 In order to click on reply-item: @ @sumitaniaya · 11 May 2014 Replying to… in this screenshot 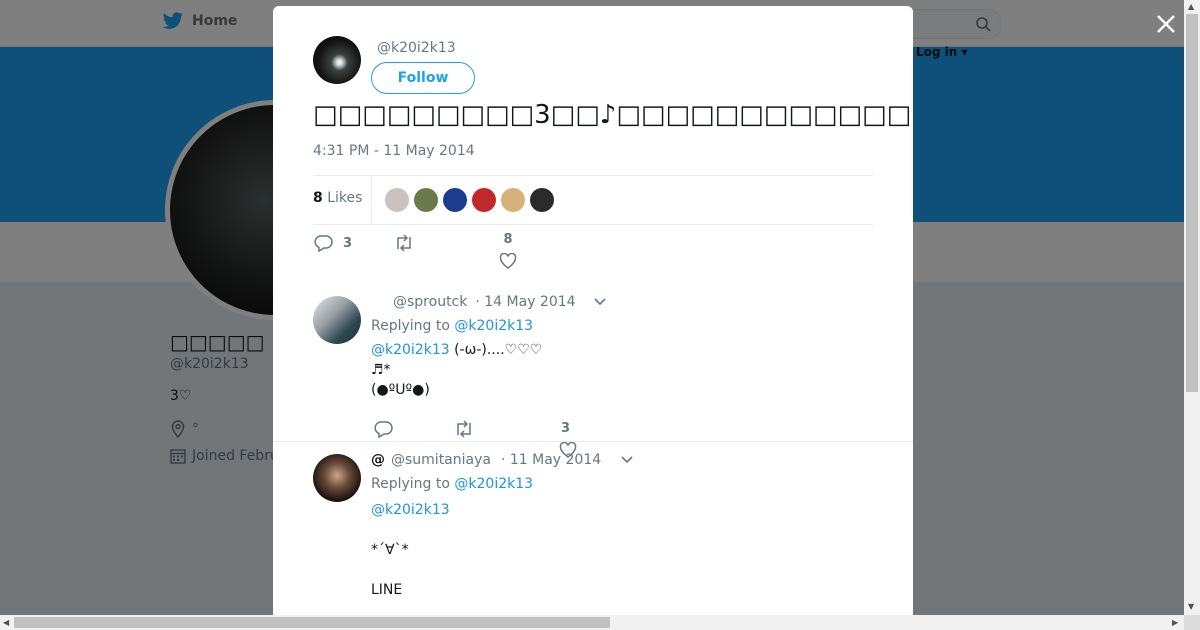, I will do `click(593, 528)`.